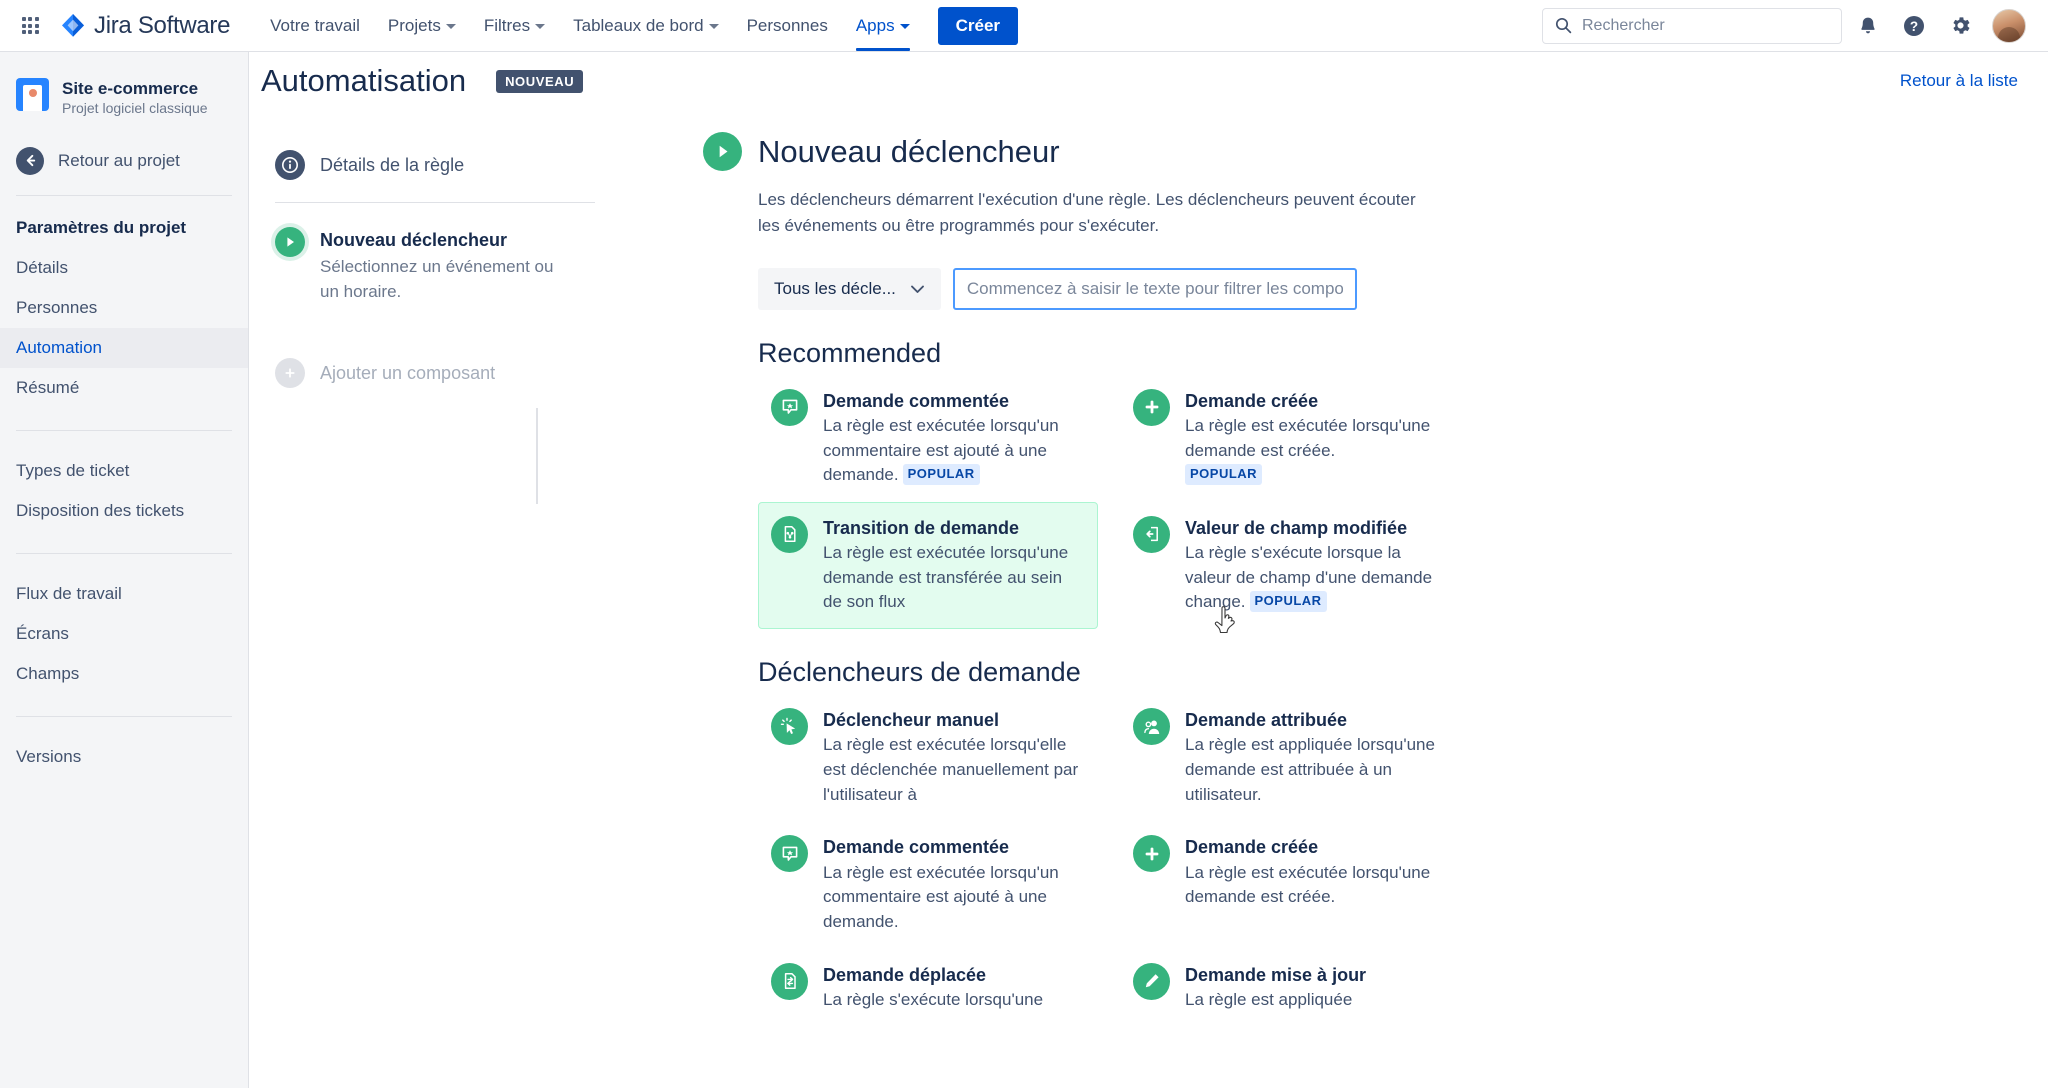 This screenshot has height=1088, width=2048. I want to click on trigger-card-title: Demande attribuée, so click(1266, 720).